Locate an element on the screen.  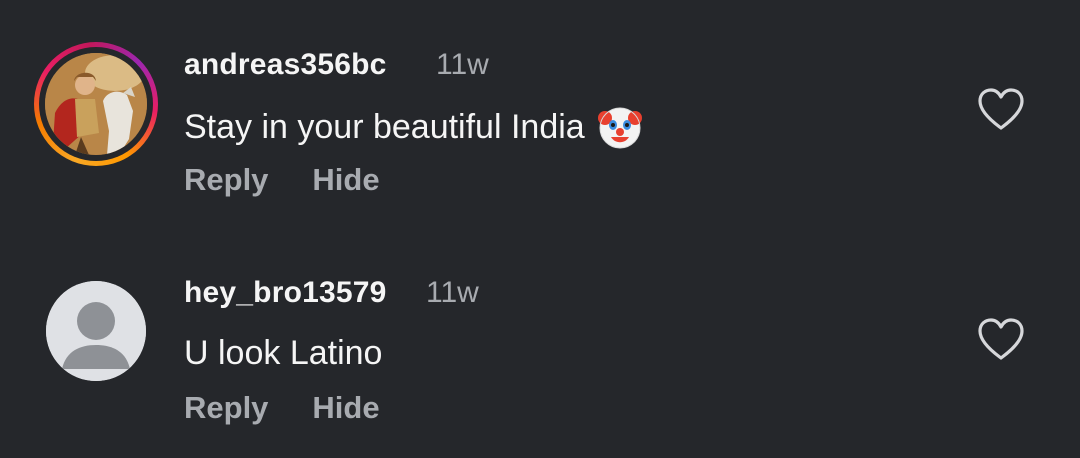
comment-text-content: U look Latino is located at coordinates (283, 353).